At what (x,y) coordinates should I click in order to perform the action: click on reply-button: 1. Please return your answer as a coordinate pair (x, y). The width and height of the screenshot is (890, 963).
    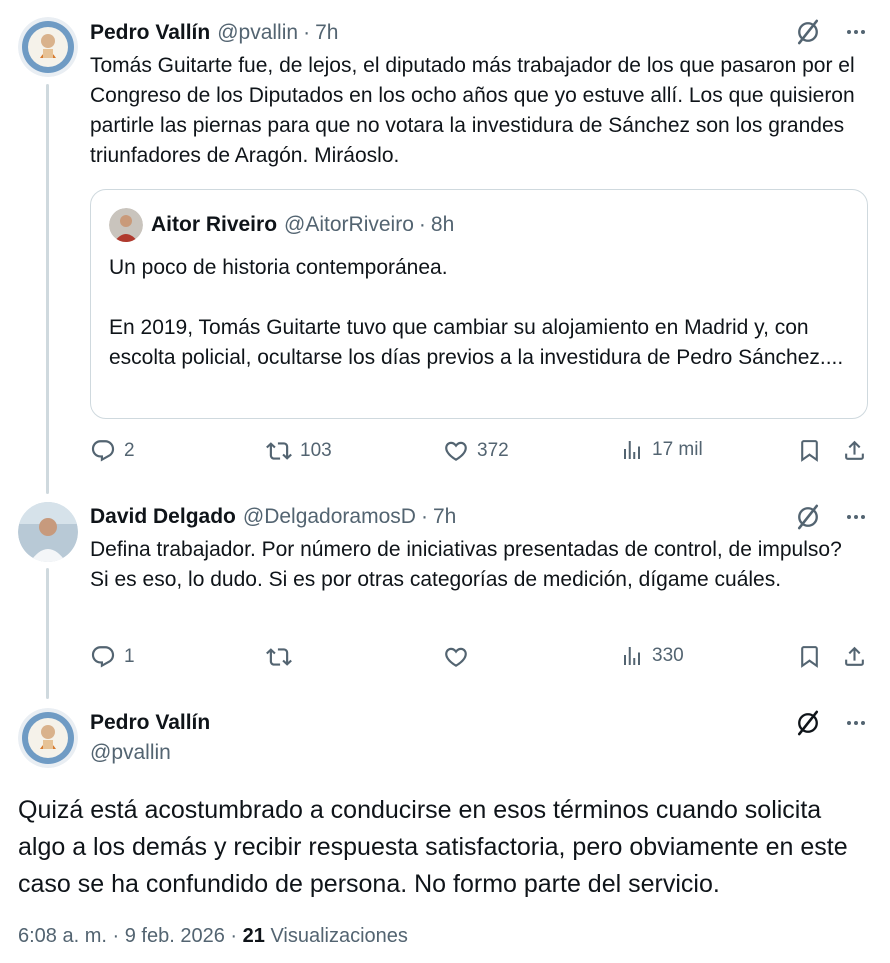
    Looking at the image, I should click on (112, 657).